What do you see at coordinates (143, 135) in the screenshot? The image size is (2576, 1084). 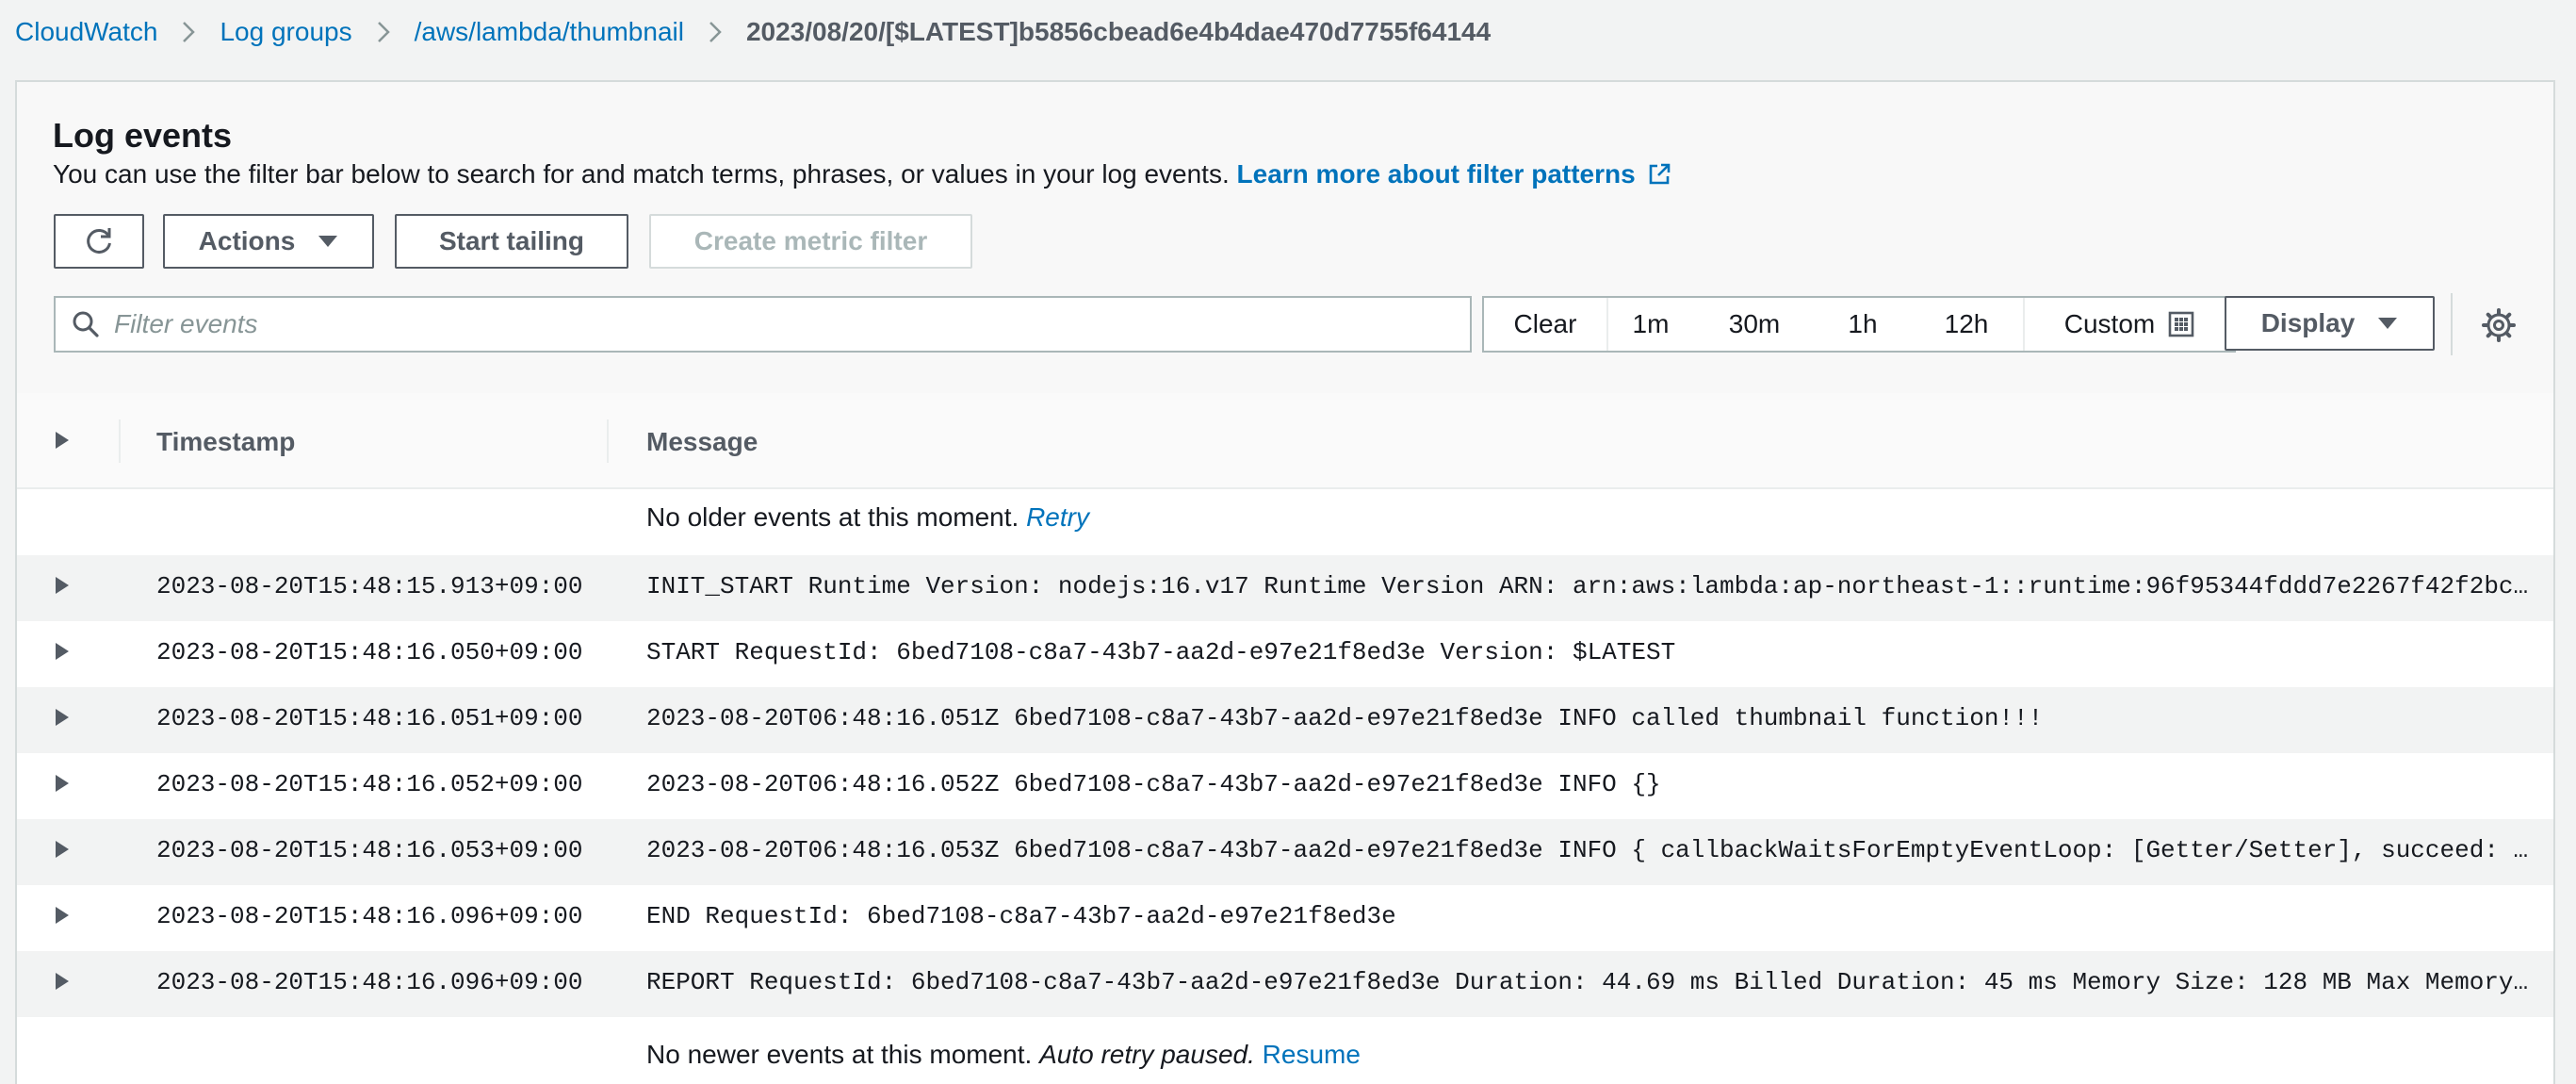 I see `page-title: Log events` at bounding box center [143, 135].